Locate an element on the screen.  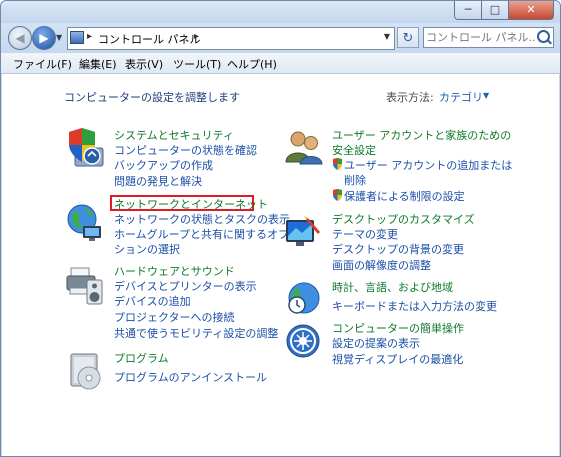
menu-bar: ファイル(F) 編集(E) 表示(V) ツール(T) ヘルプ(H) is located at coordinates (280, 63).